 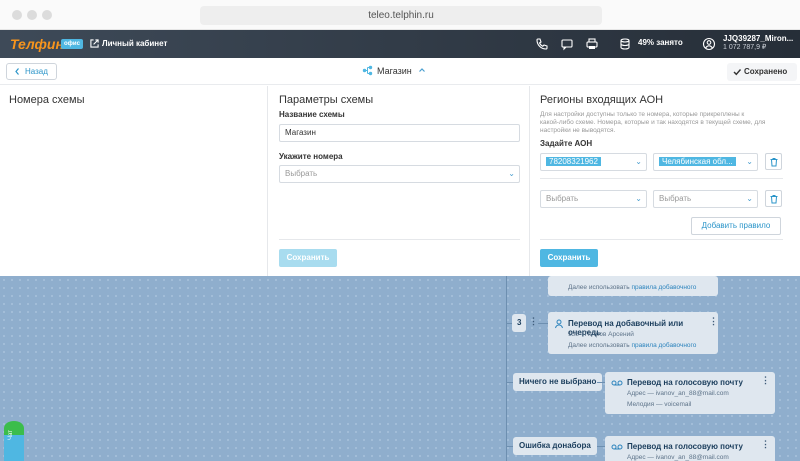 I want to click on saved-status: Сохранено, so click(x=762, y=72).